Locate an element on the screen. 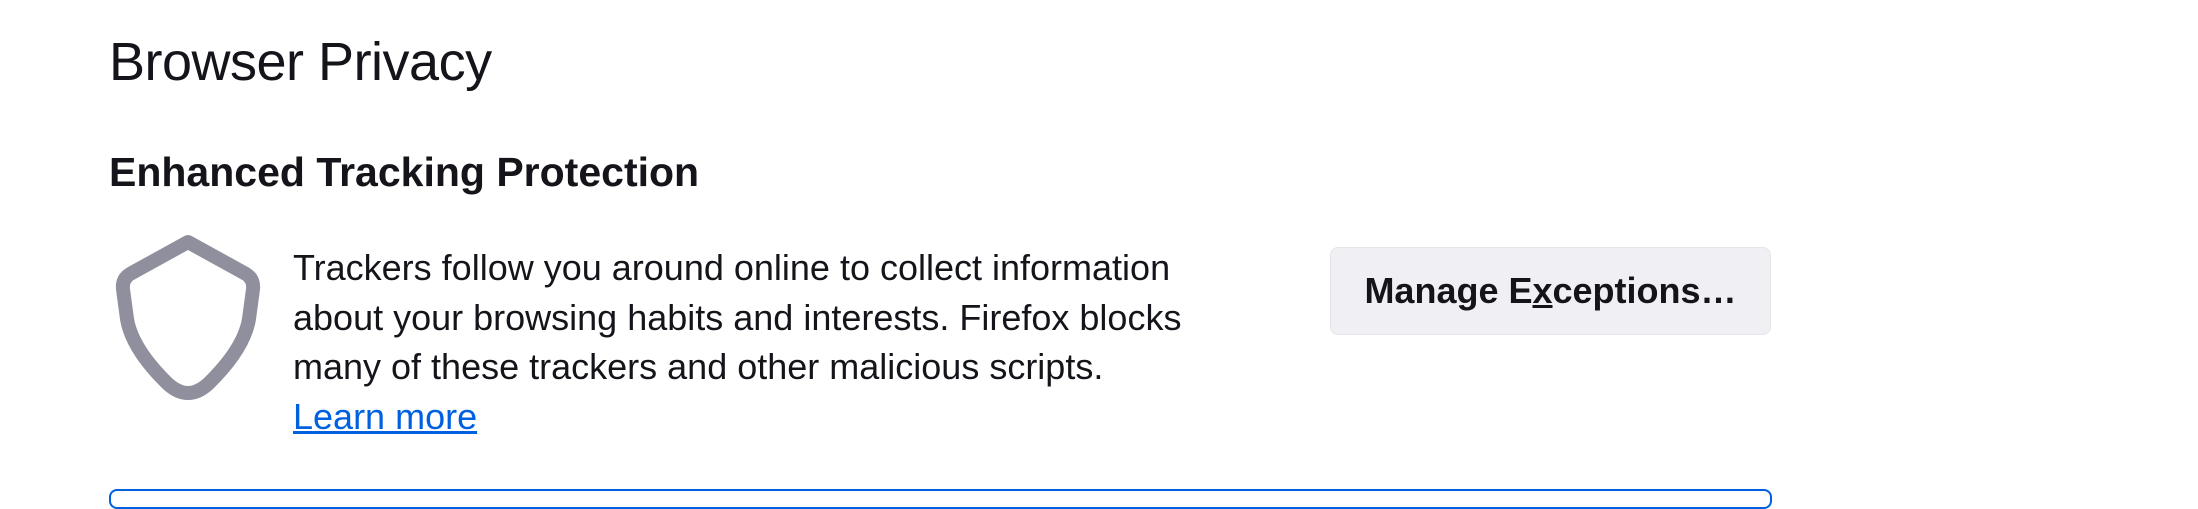  manage-exceptions-label-start: Manage E is located at coordinates (1448, 290).